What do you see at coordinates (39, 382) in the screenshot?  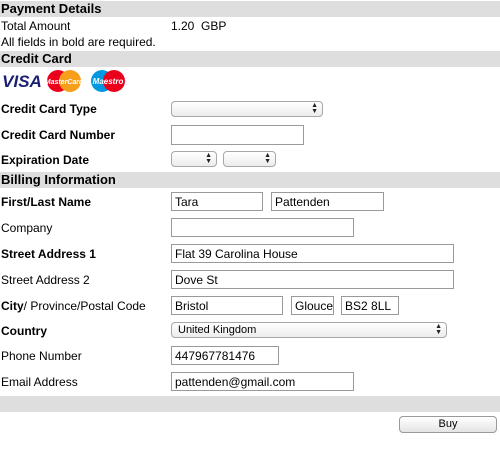 I see `email-label: Email Address` at bounding box center [39, 382].